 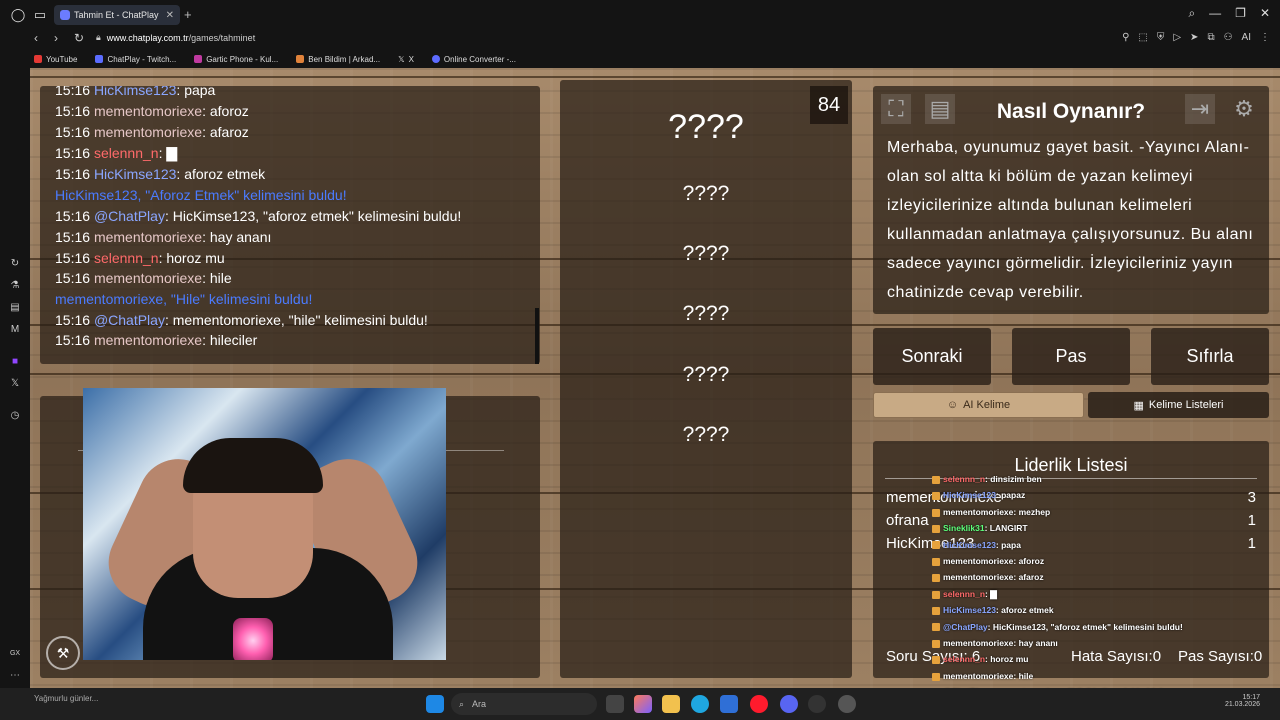 I want to click on bookmark-youtube: YouTube, so click(x=55, y=59).